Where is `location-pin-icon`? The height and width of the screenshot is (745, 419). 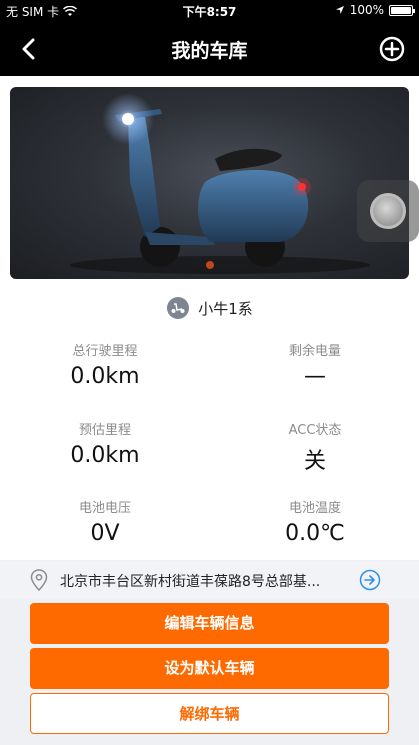
location-pin-icon is located at coordinates (39, 580).